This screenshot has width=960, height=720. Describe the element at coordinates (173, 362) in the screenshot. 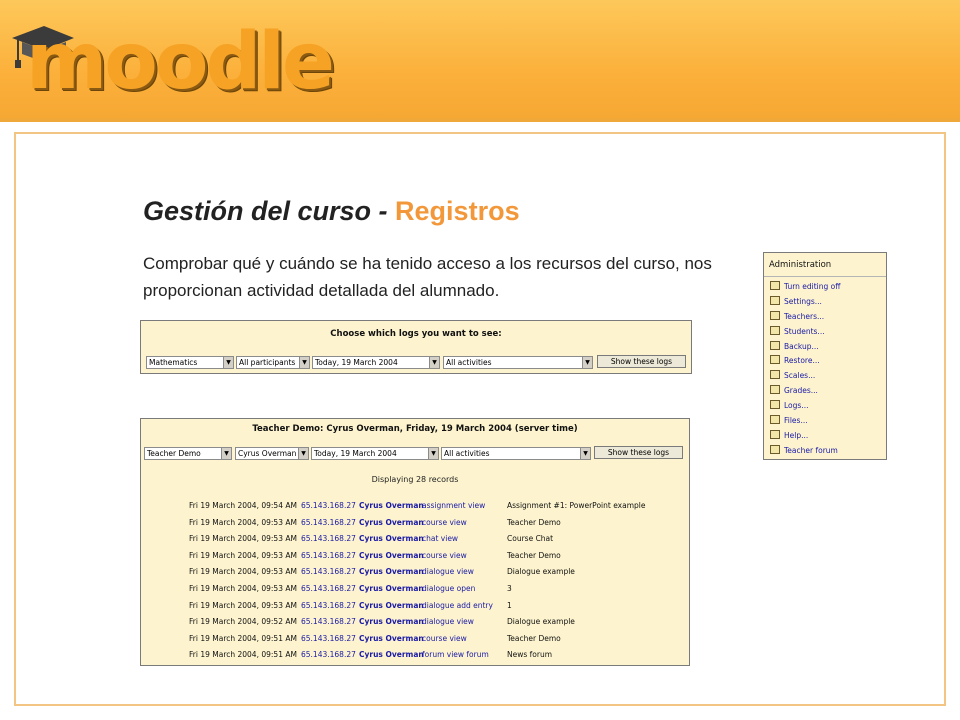

I see `course-select-value: Mathematics` at that location.